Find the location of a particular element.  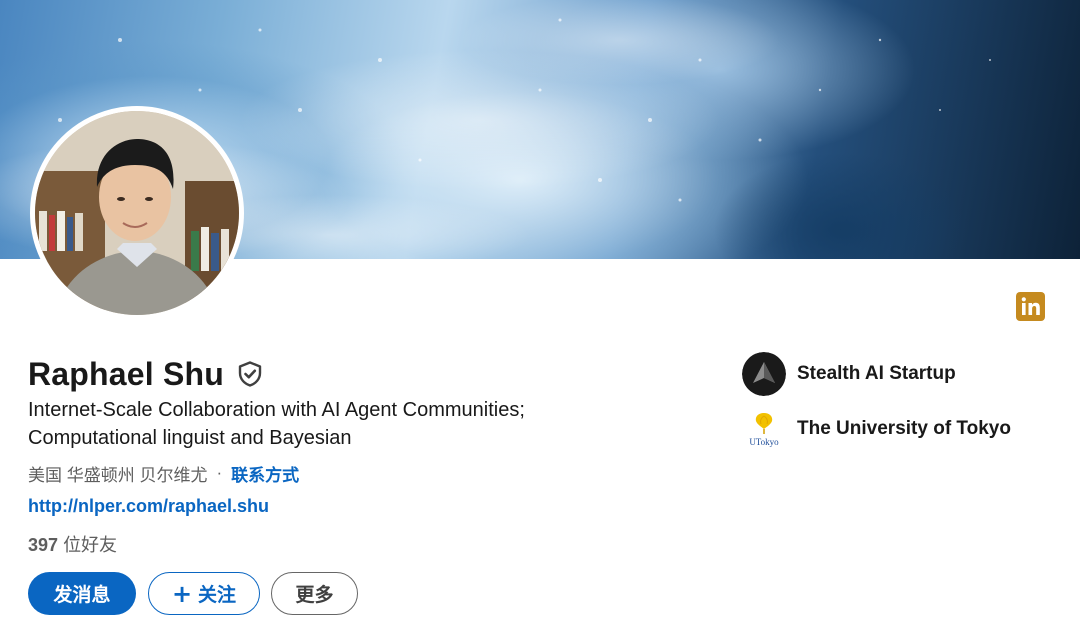

connections-number: 397 is located at coordinates (43, 545).